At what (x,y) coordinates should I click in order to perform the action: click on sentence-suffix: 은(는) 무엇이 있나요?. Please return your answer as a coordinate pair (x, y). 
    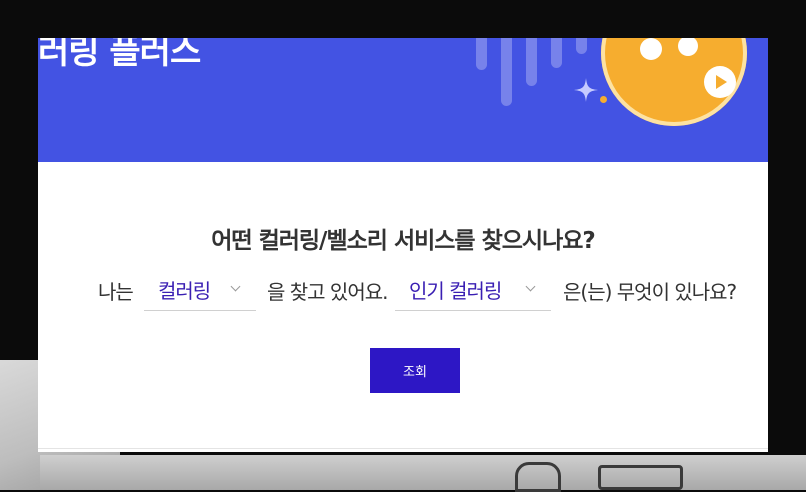
    Looking at the image, I should click on (650, 292).